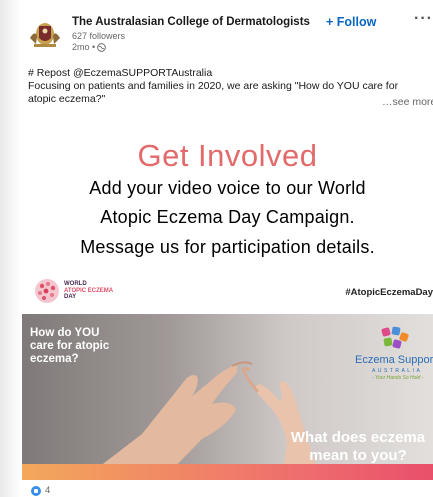 Image resolution: width=433 pixels, height=497 pixels. Describe the element at coordinates (67, 99) in the screenshot. I see `post-text-line: atopic eczema?"` at that location.